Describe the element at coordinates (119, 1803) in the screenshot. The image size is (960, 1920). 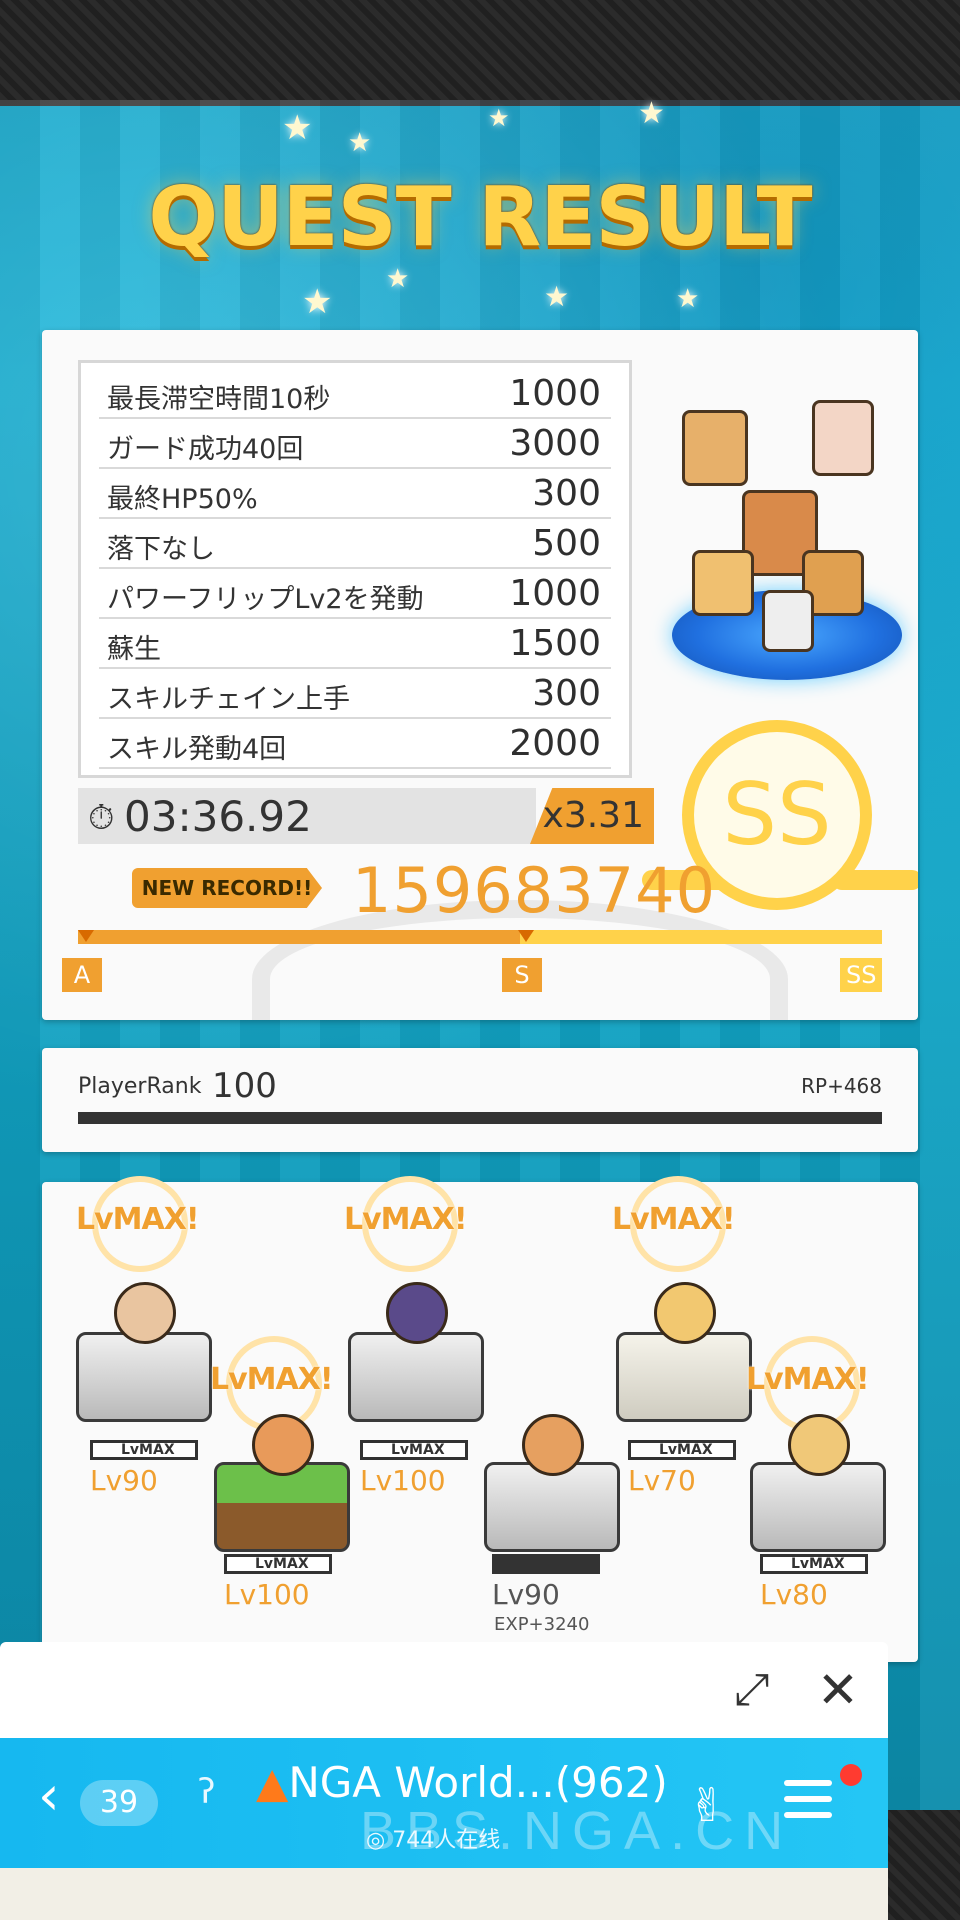
I see `unread-count: 39` at that location.